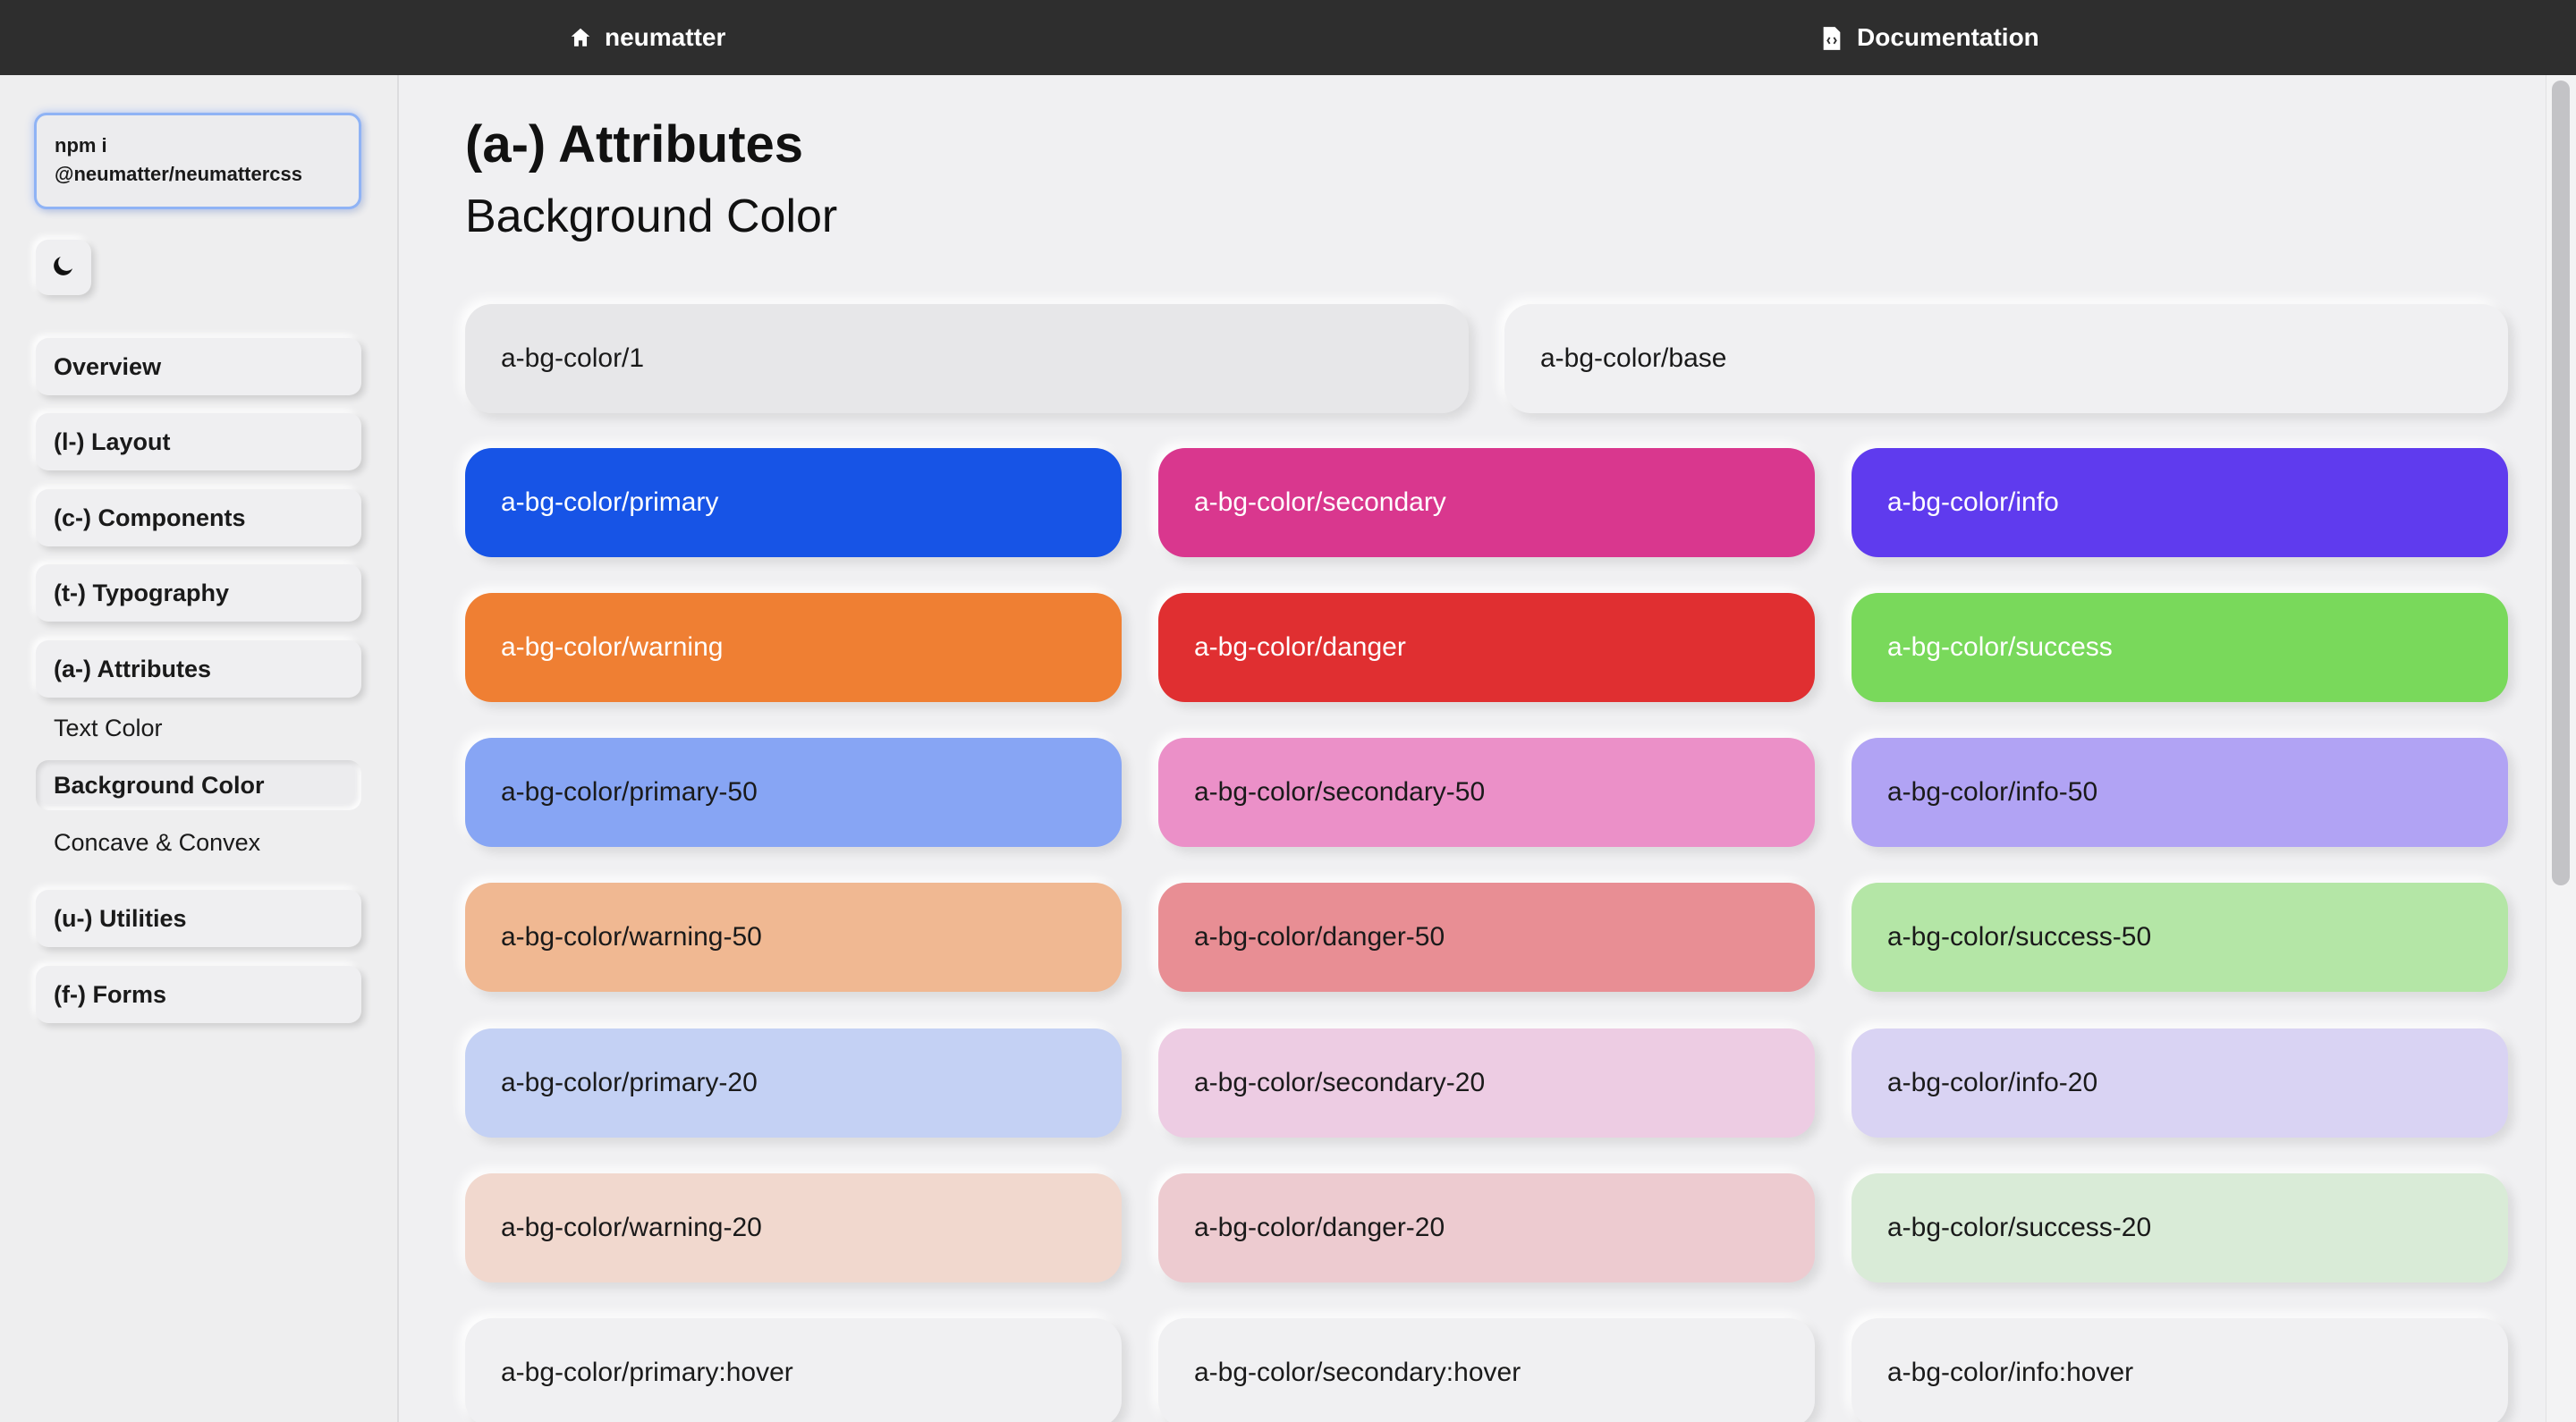 The width and height of the screenshot is (2576, 1422). I want to click on swatch-success: a-bg-color/success, so click(2180, 647).